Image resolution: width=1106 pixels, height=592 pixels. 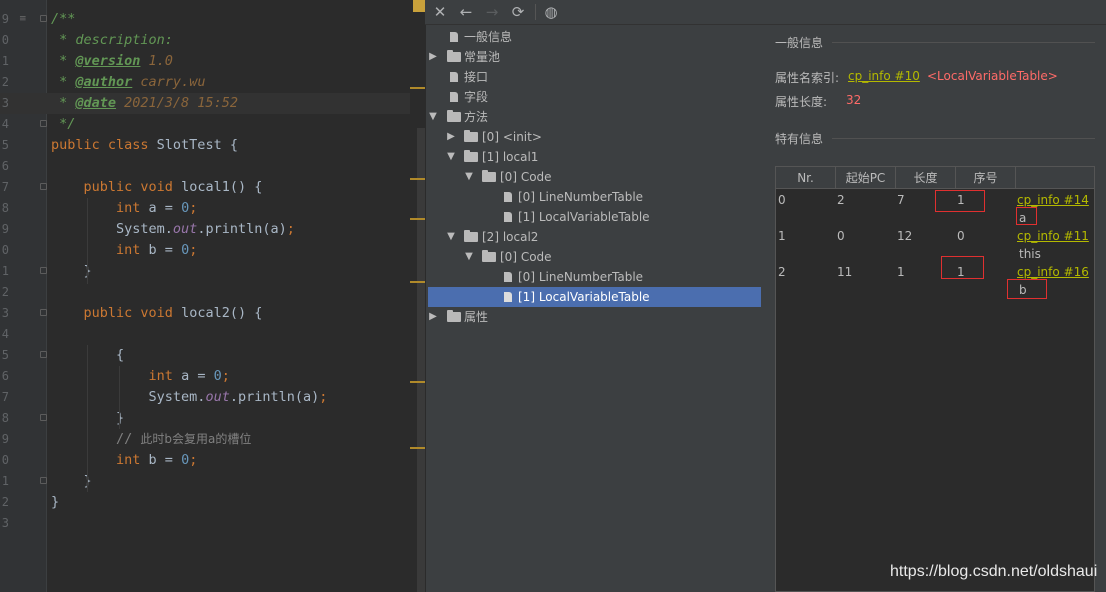 I want to click on cell-name-link: cp_info #14, so click(x=1053, y=200).